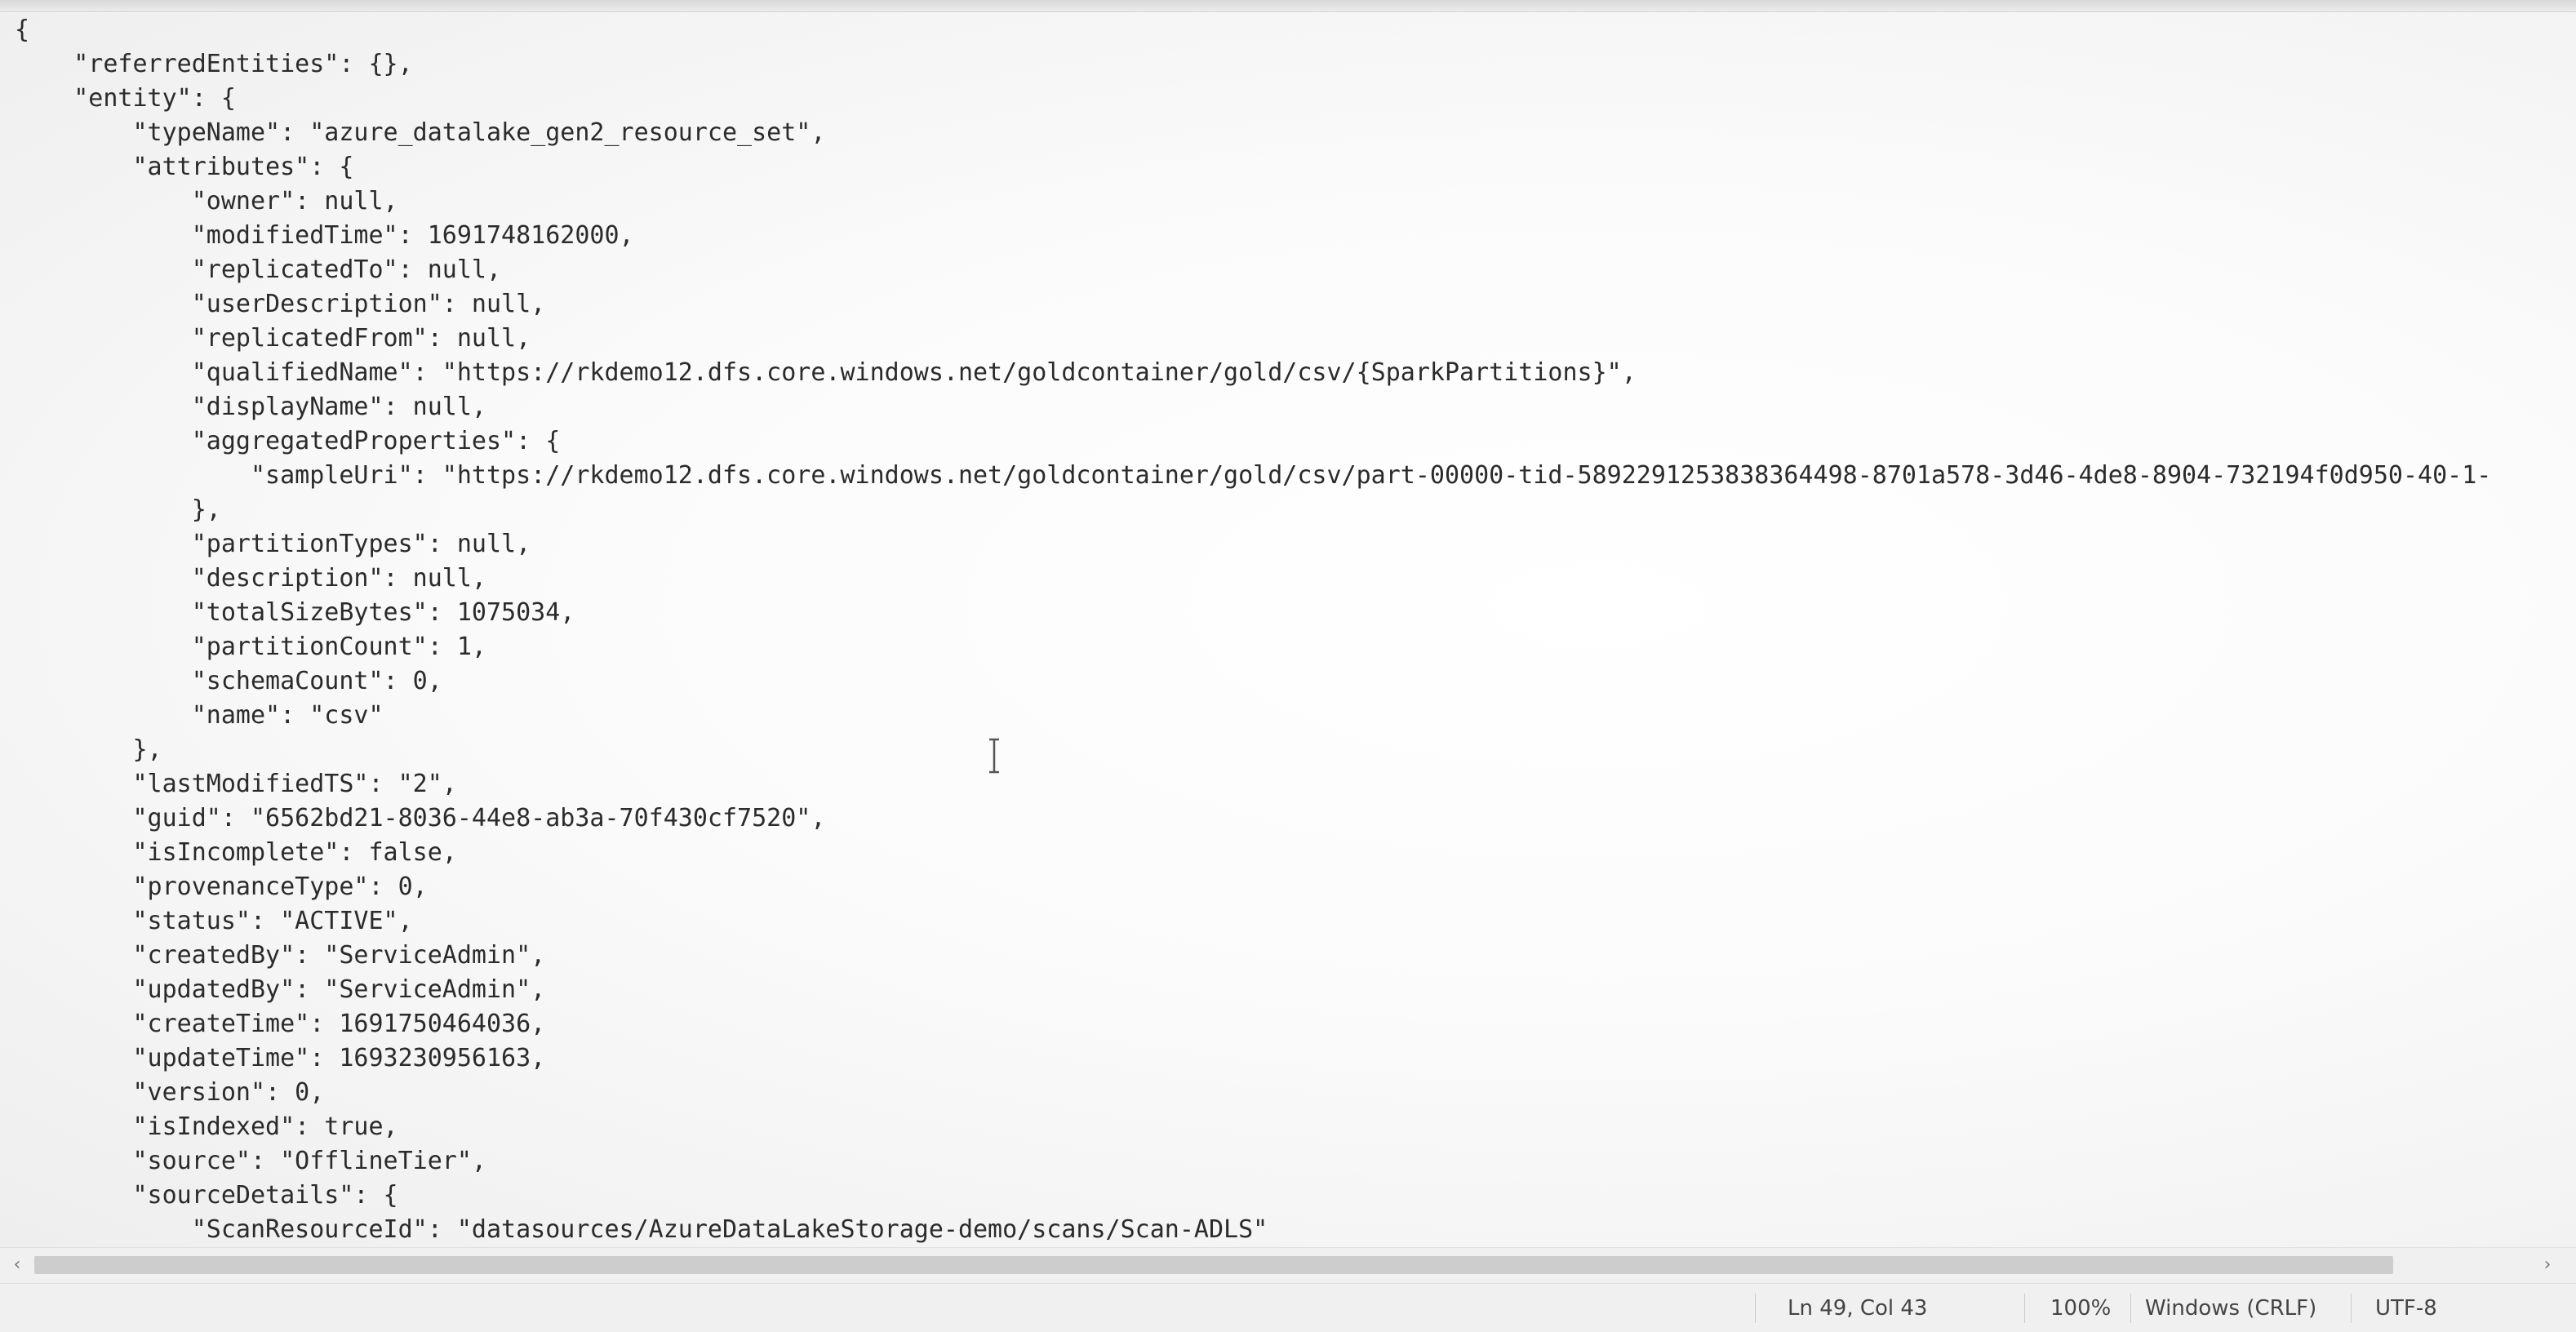 The width and height of the screenshot is (2576, 1332). Describe the element at coordinates (273, 544) in the screenshot. I see `code-line: "partitionTypes": null,` at that location.